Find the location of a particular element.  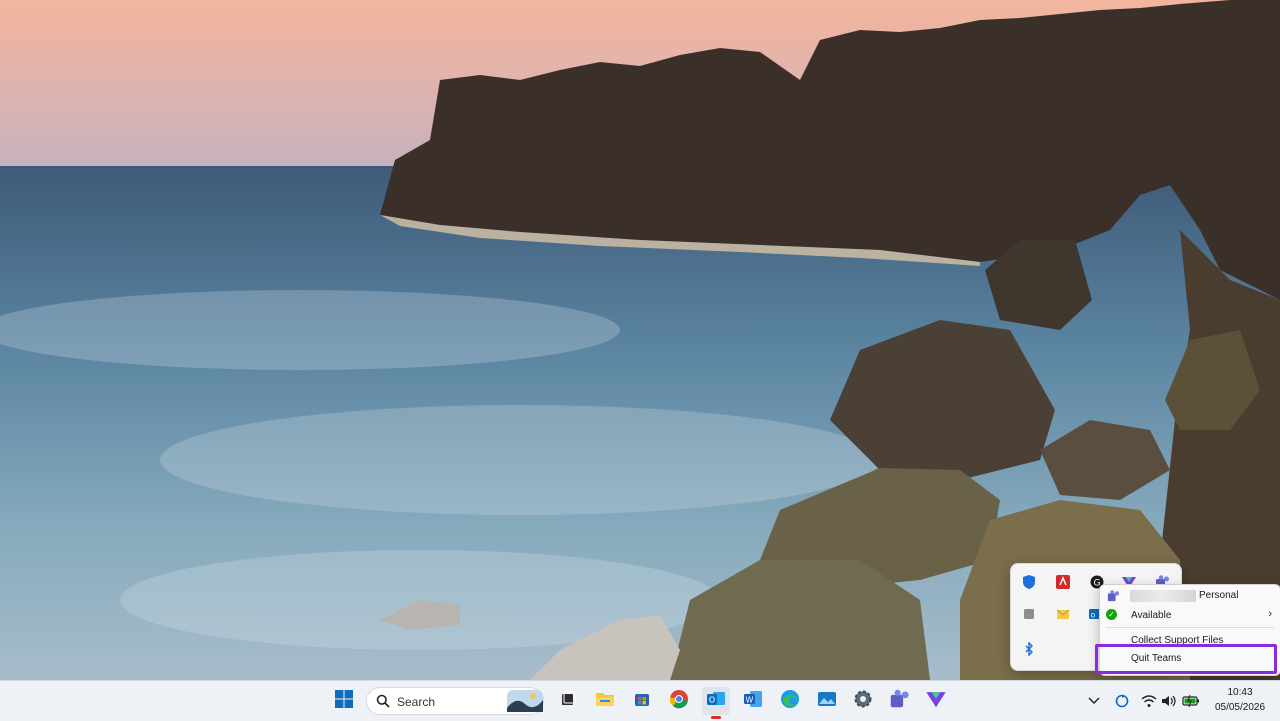

edge-button is located at coordinates (790, 701).